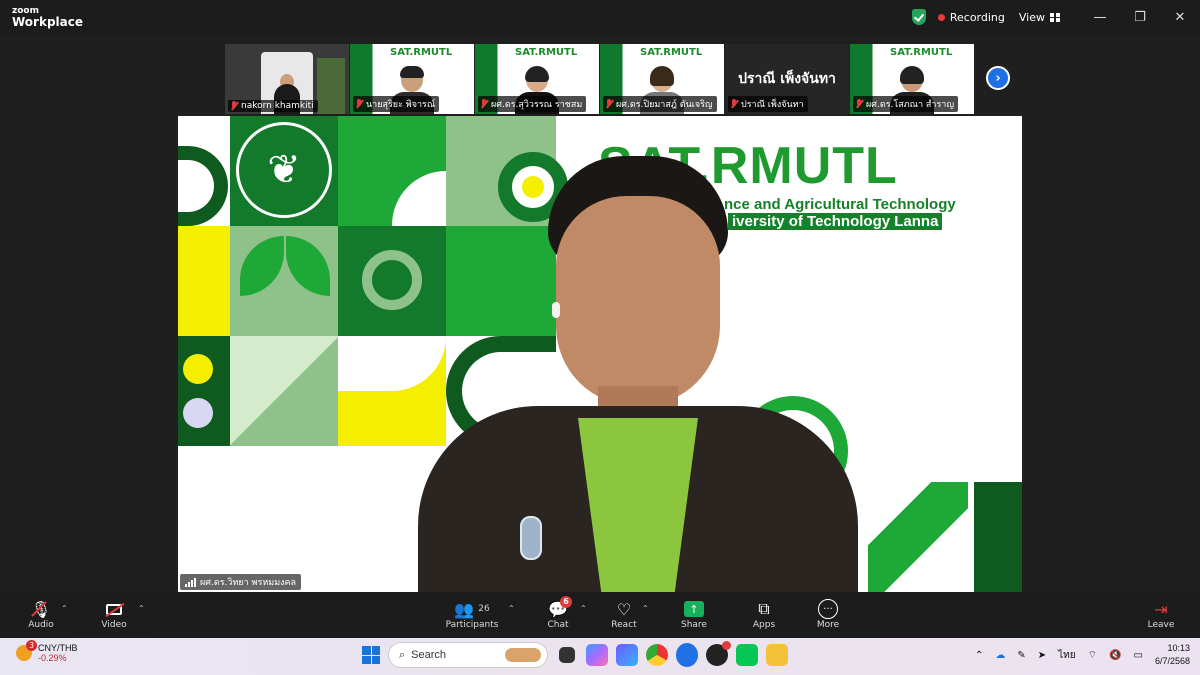  Describe the element at coordinates (26, 650) in the screenshot. I see `currency-icon: 3` at that location.